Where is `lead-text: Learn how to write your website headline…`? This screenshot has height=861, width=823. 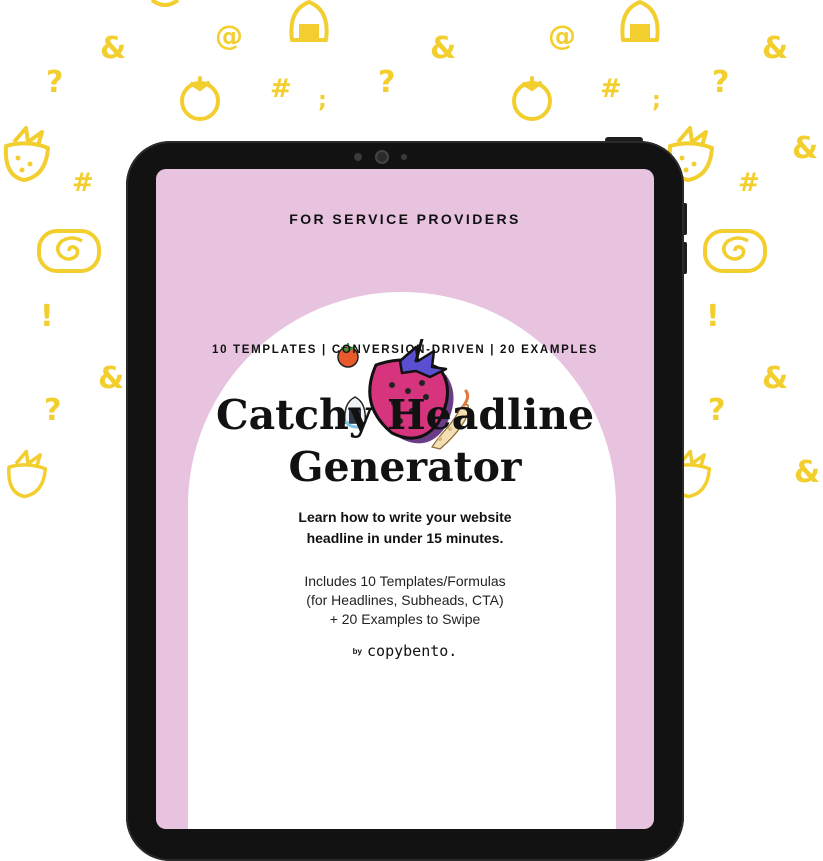 lead-text: Learn how to write your website headline… is located at coordinates (405, 528).